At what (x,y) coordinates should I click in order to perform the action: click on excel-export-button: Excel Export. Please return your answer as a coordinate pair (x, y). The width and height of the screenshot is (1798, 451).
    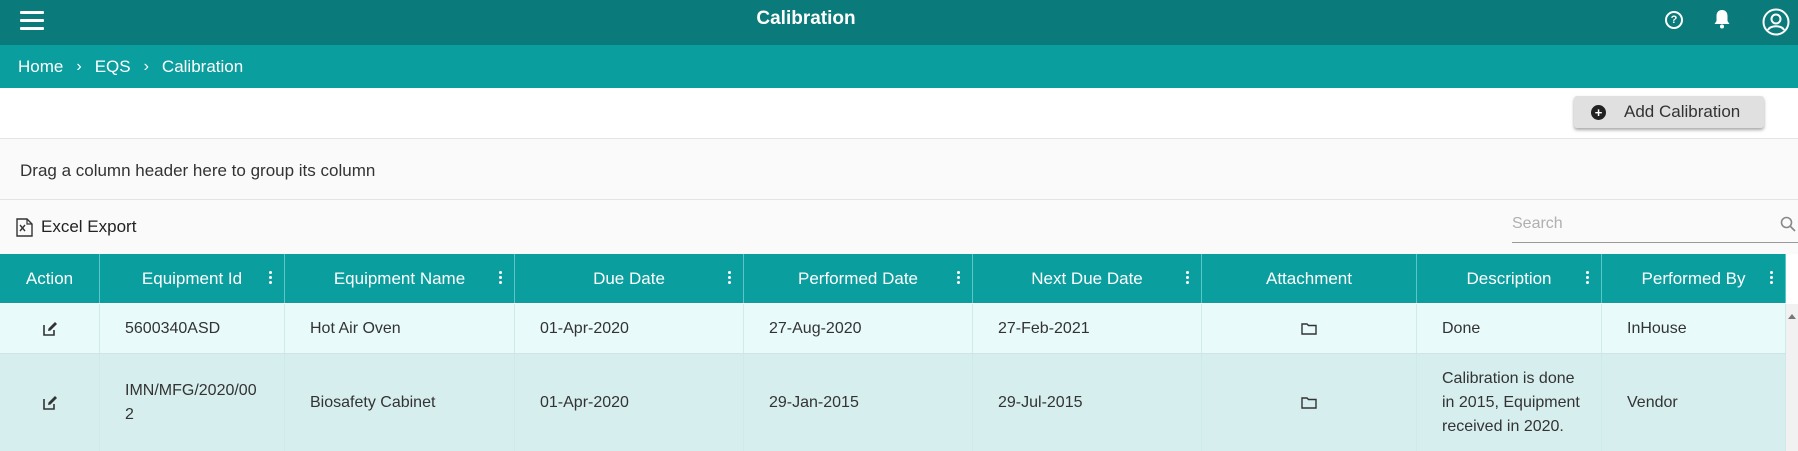
    Looking at the image, I should click on (76, 227).